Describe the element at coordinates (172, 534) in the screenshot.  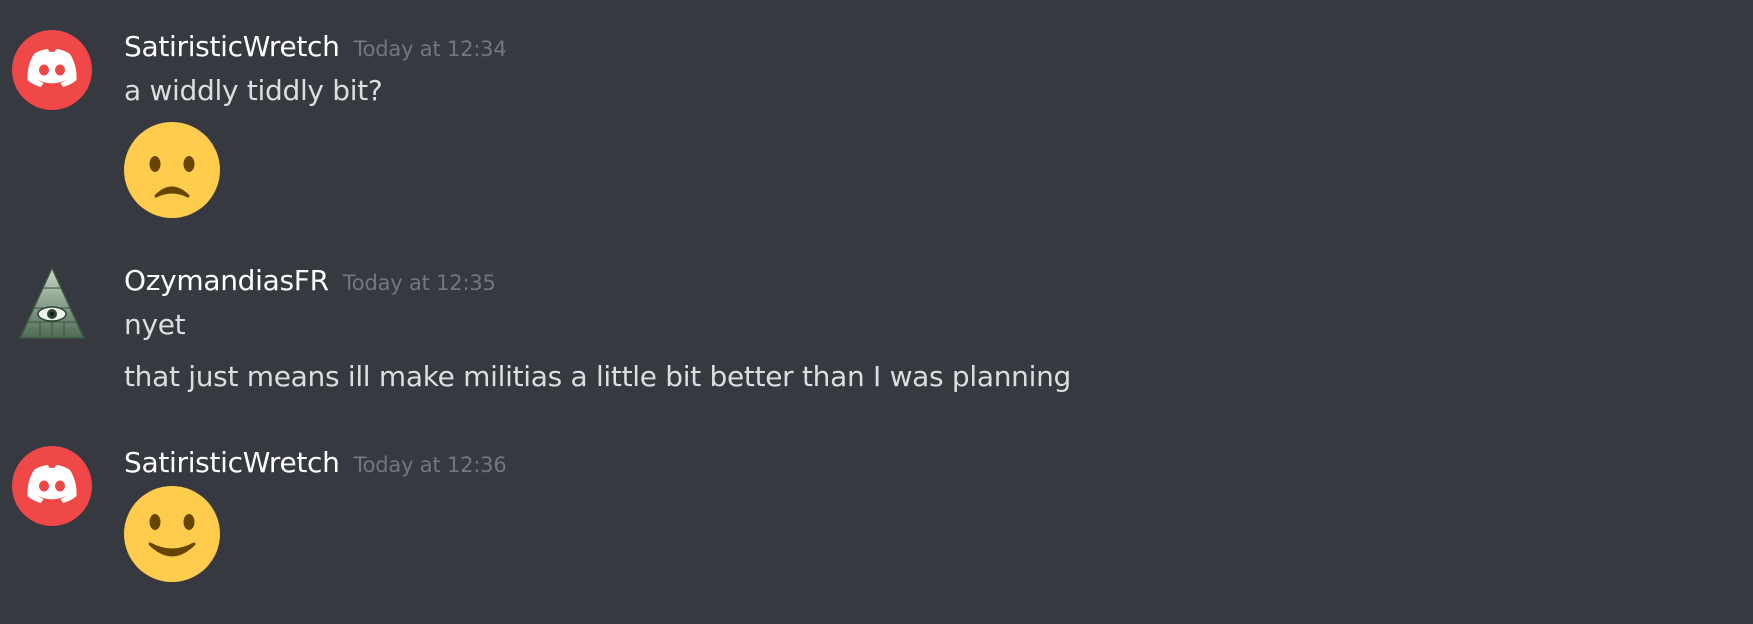
I see `slightly-smiling-face-icon` at that location.